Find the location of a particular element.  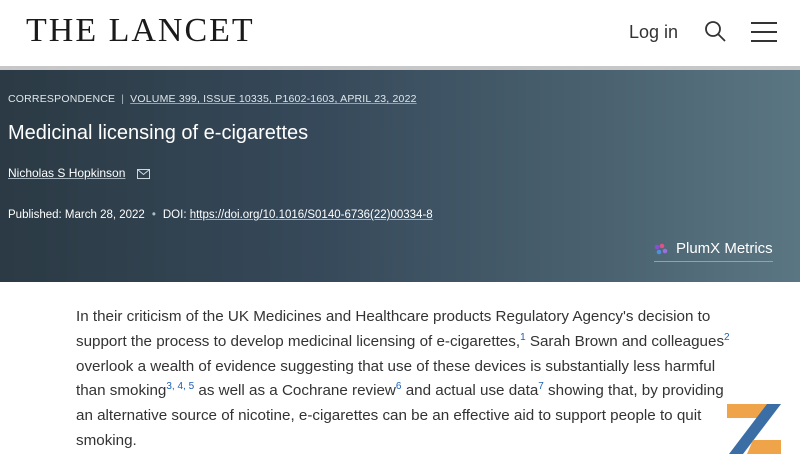

lancet-logo: THE LANCET is located at coordinates (140, 31).